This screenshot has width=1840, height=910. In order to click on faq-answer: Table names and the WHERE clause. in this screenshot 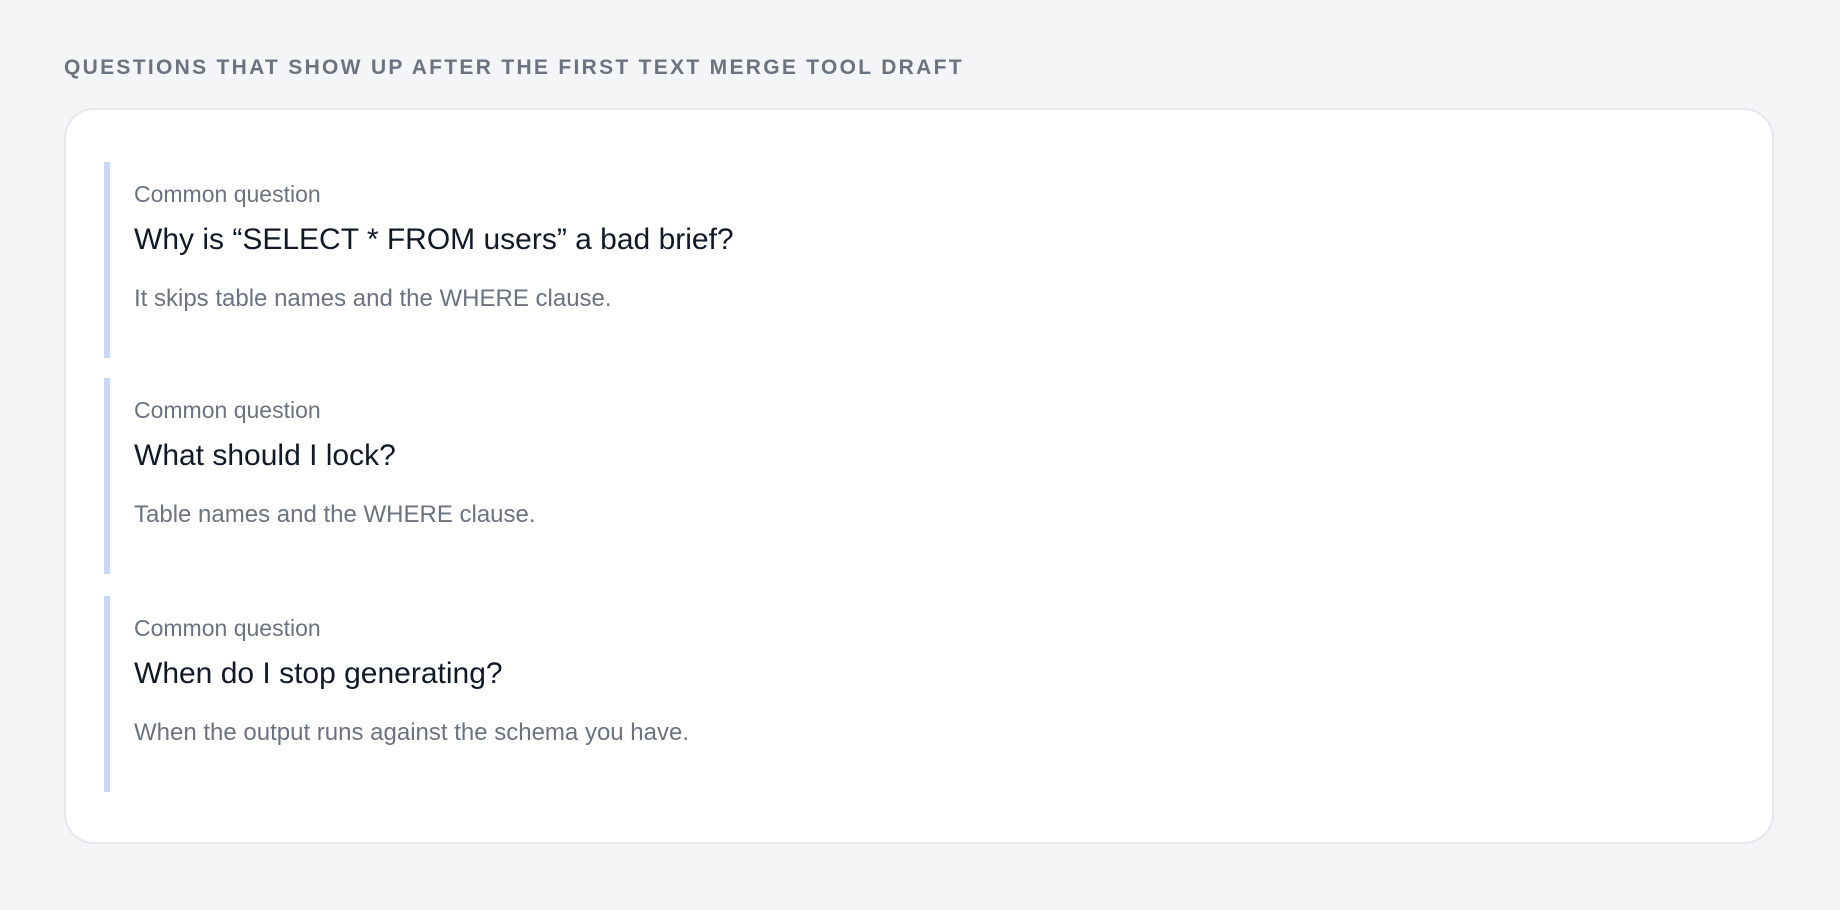, I will do `click(335, 514)`.